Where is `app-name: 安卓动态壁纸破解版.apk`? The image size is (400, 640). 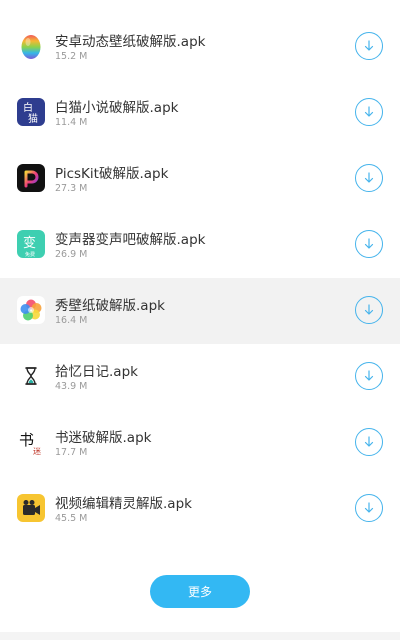 app-name: 安卓动态壁纸破解版.apk is located at coordinates (130, 42).